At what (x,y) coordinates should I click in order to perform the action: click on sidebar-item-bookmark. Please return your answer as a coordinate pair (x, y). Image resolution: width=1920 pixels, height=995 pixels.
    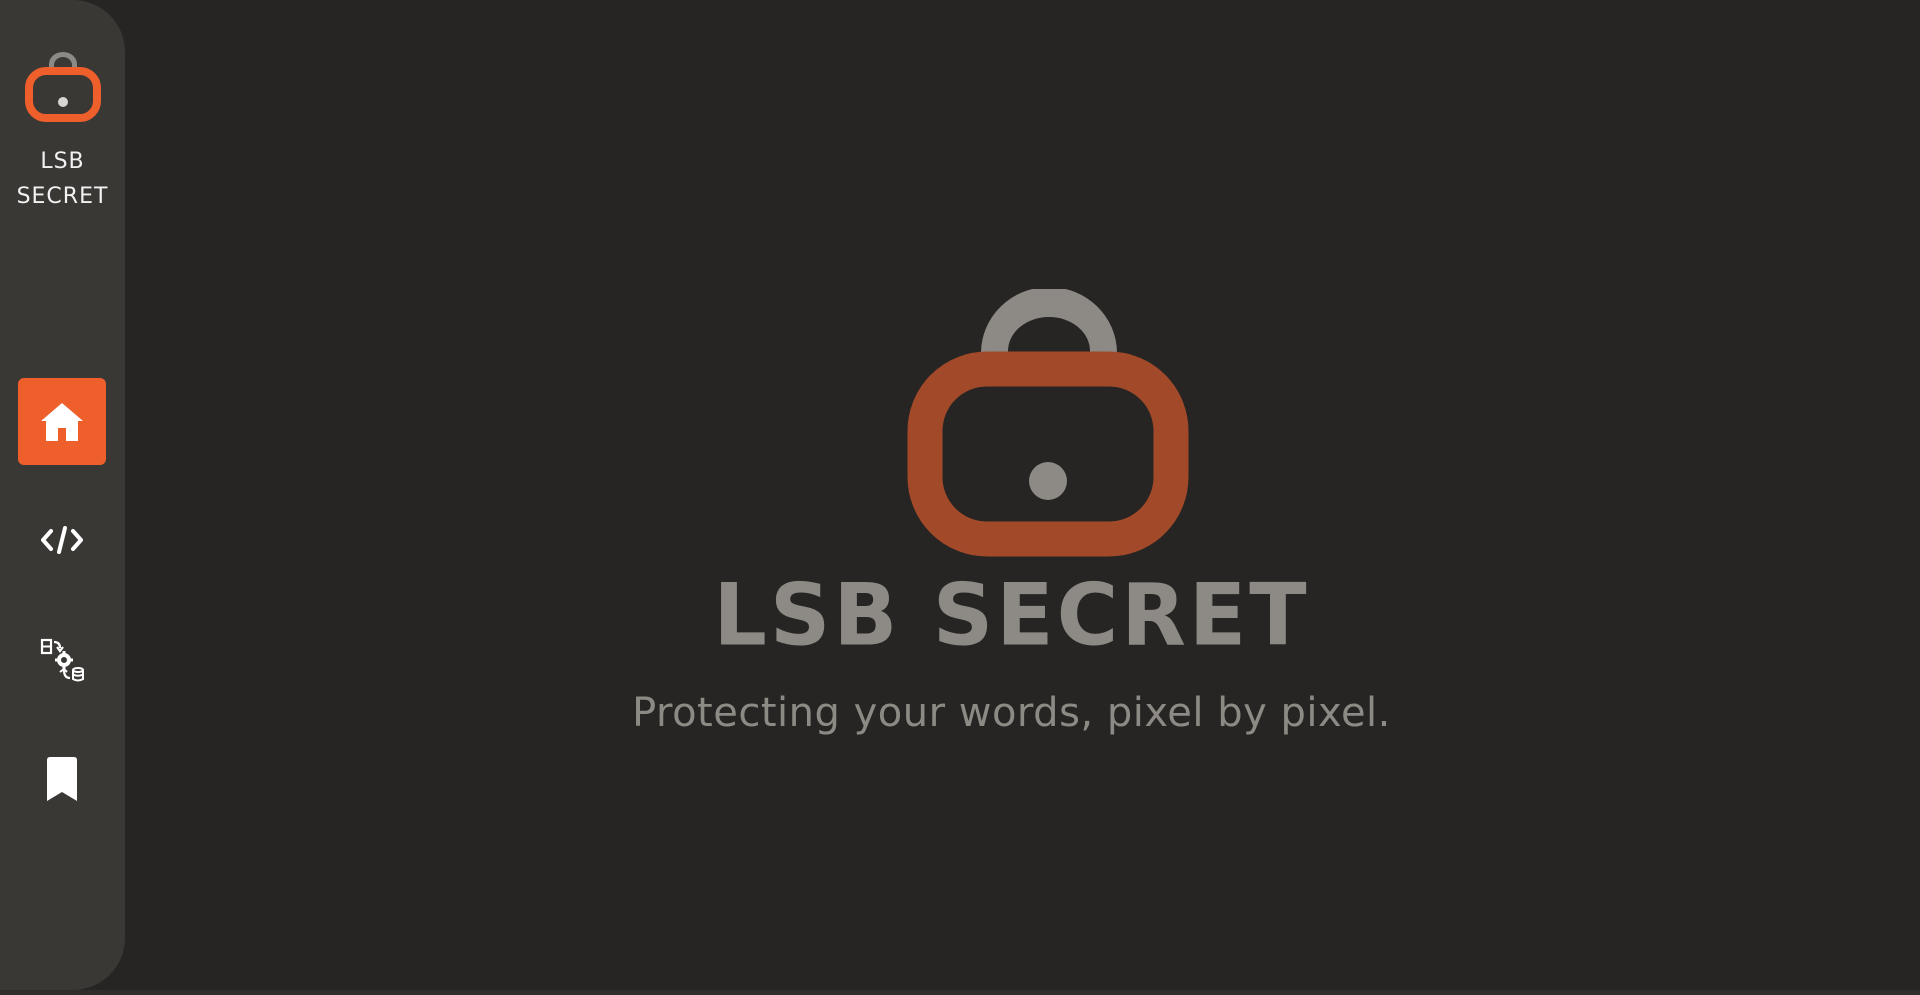
    Looking at the image, I should click on (62, 778).